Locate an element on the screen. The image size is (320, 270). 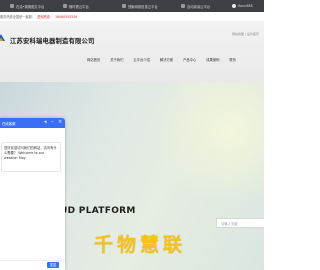
topbar-item-label: 自动阅读云平台 is located at coordinates (199, 6).